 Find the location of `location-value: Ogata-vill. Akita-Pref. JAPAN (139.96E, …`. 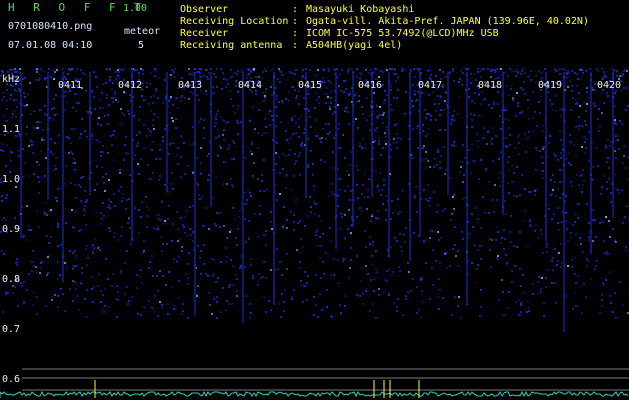

location-value: Ogata-vill. Akita-Pref. JAPAN (139.96E, … is located at coordinates (447, 21).